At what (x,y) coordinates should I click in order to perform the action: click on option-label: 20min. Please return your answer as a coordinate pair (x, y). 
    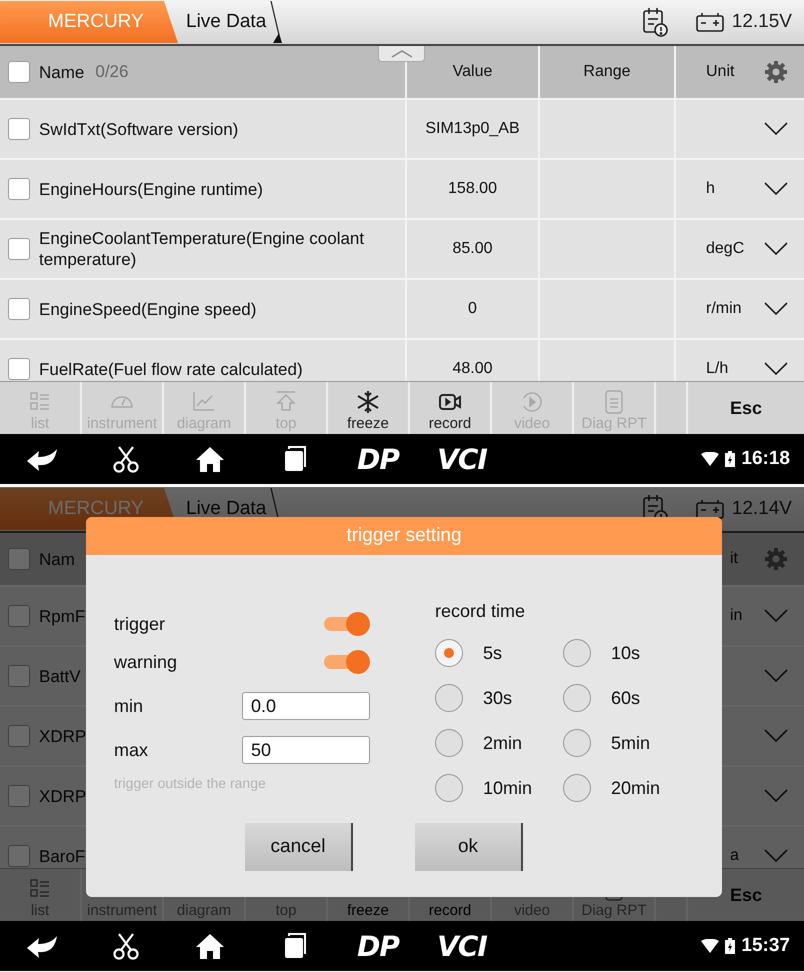
    Looking at the image, I should click on (635, 788).